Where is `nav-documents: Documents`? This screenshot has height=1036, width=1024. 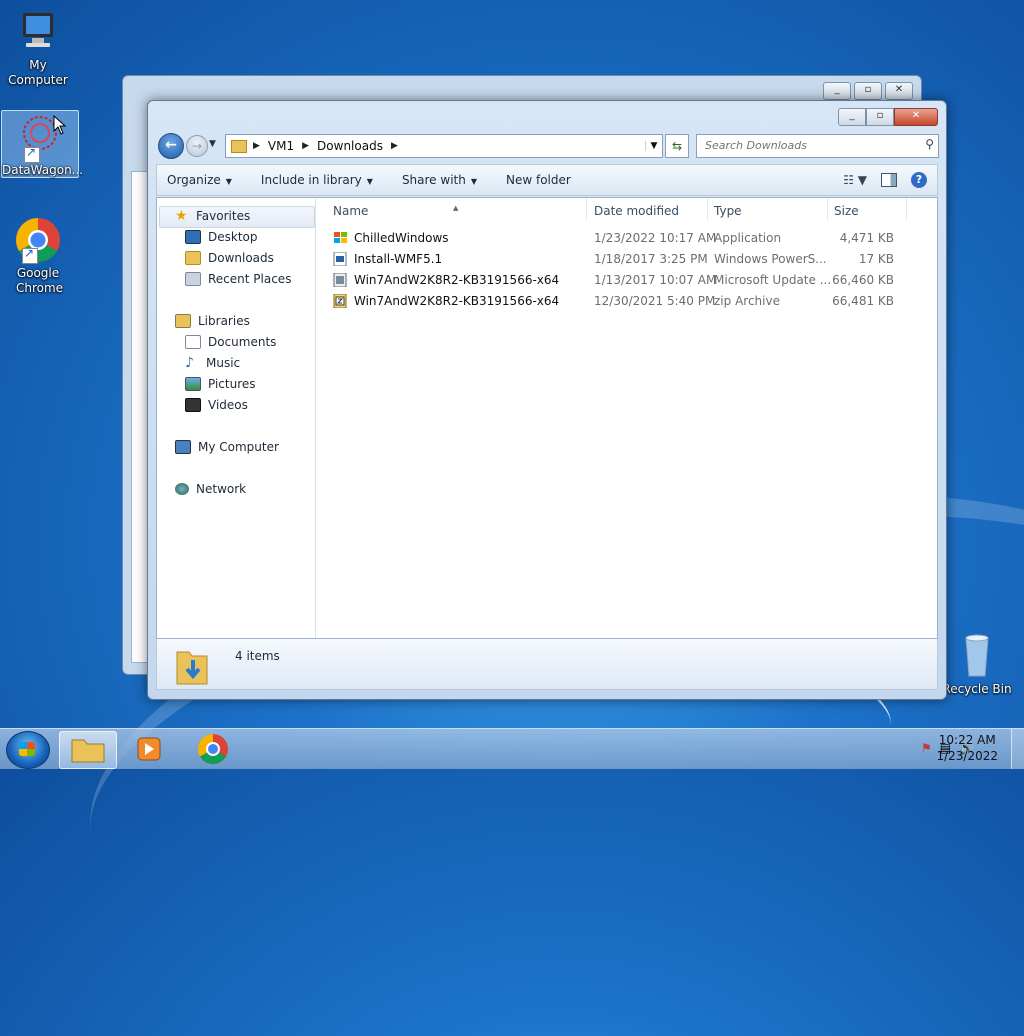 nav-documents: Documents is located at coordinates (230, 342).